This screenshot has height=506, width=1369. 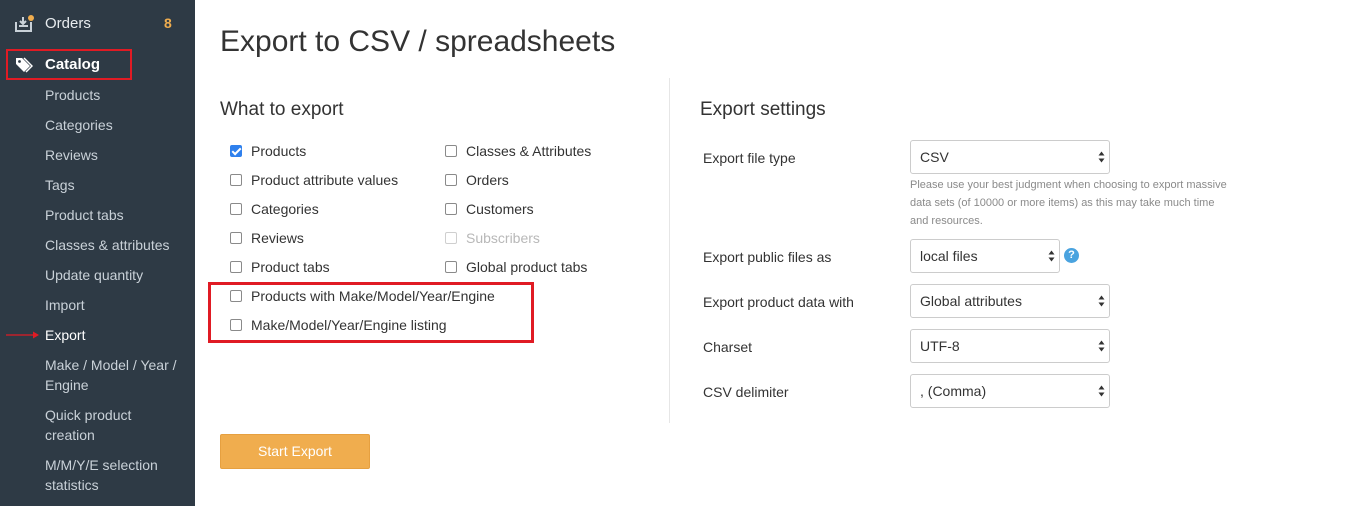 What do you see at coordinates (418, 41) in the screenshot?
I see `page-title: Export to CSV / spreadsheets` at bounding box center [418, 41].